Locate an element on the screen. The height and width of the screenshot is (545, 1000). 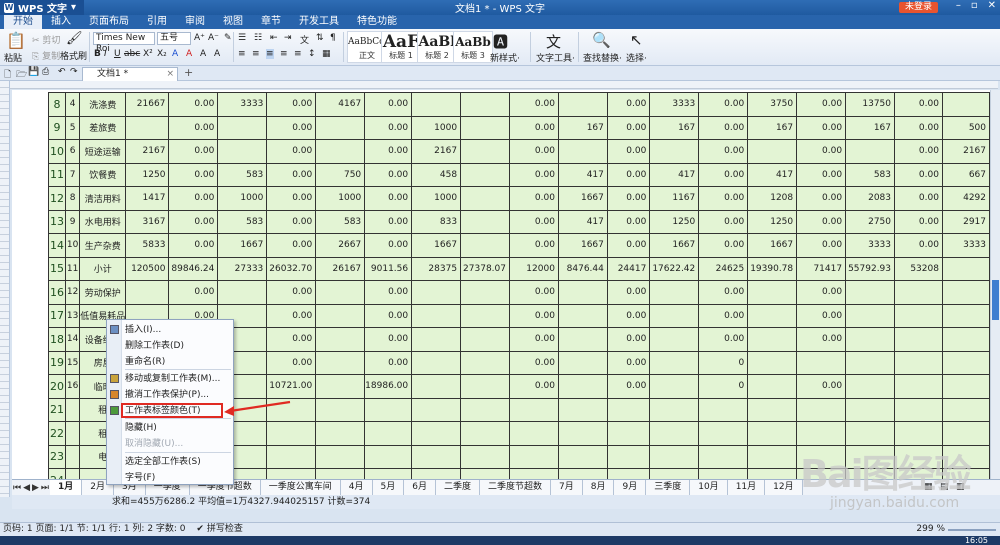
show-marks-icon: ¶ is located at coordinates (333, 38).